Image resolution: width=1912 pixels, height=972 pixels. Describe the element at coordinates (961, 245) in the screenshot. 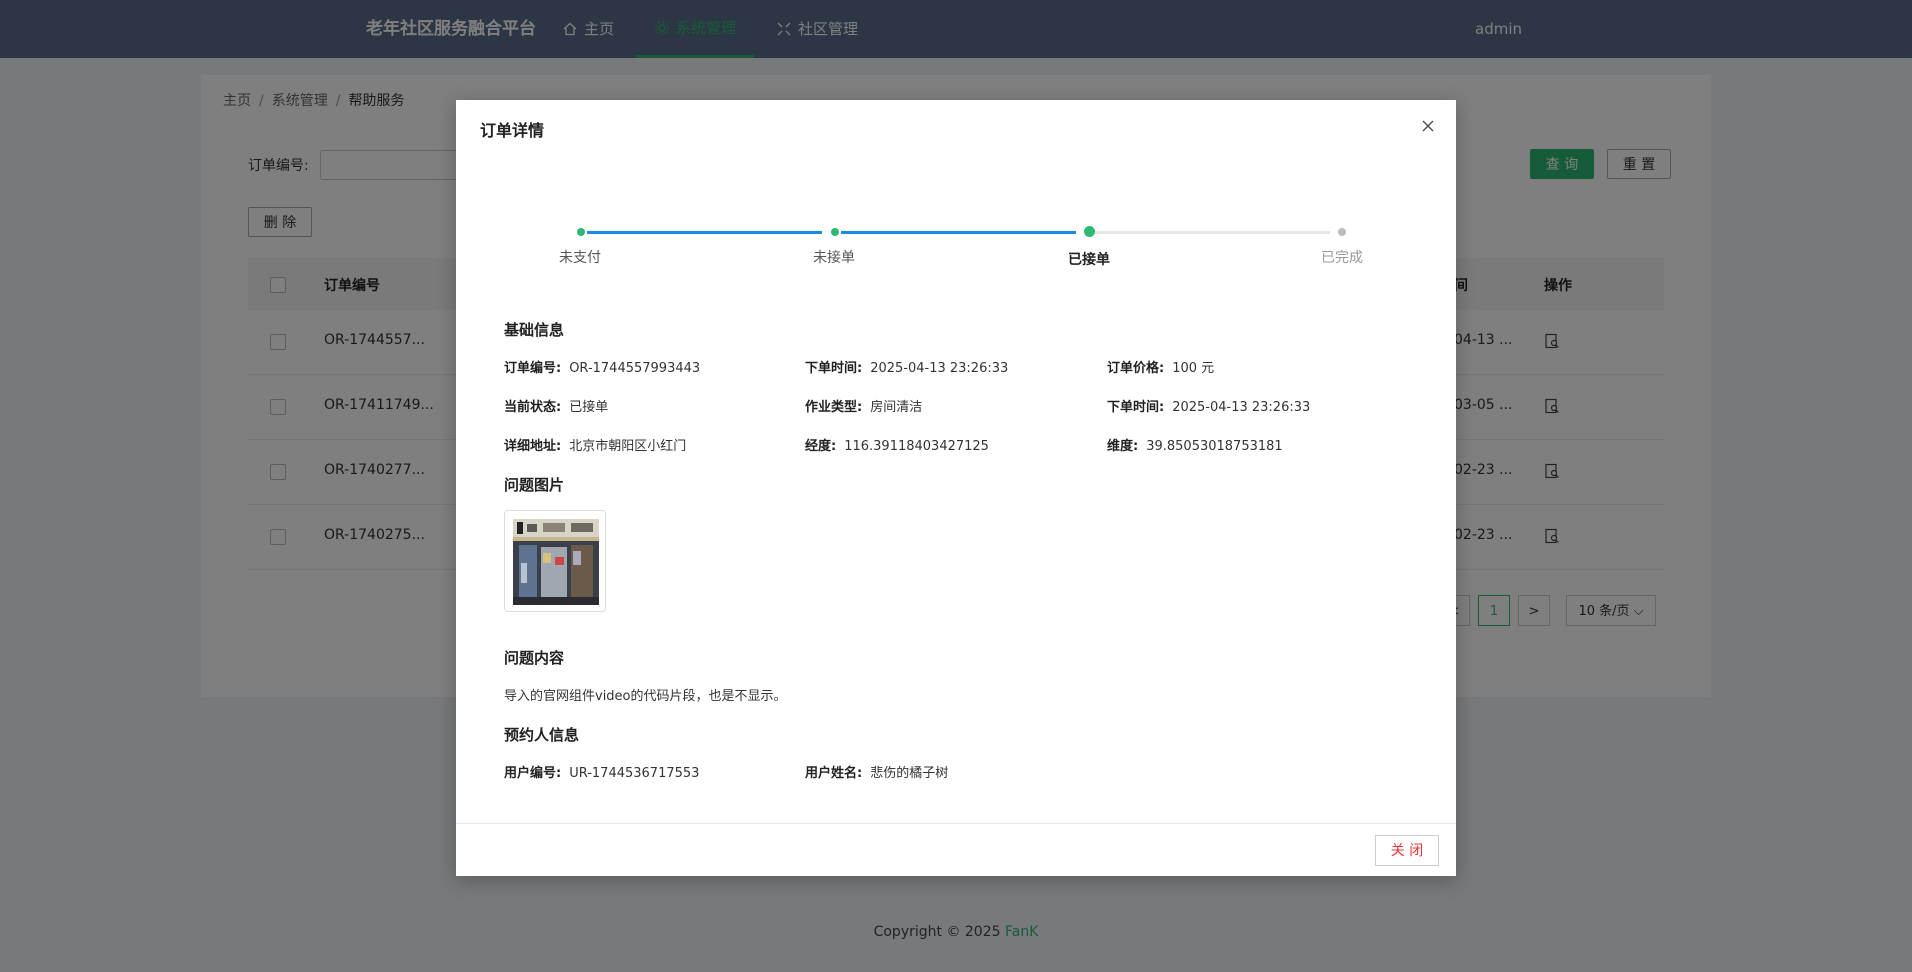

I see `order-progress-steps: 未支付 未接单 已接单 已完成` at that location.